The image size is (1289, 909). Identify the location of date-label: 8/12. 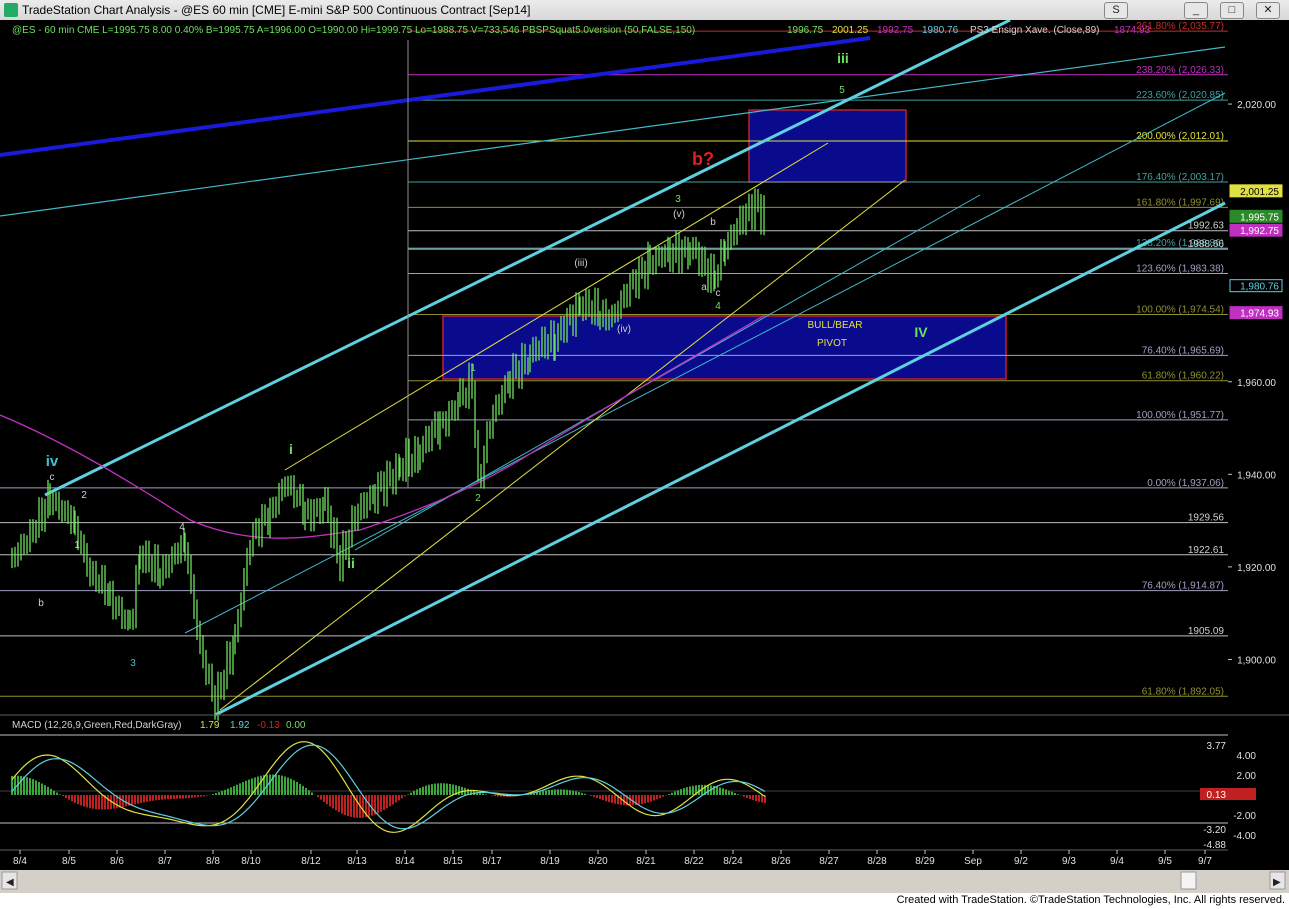
(311, 861).